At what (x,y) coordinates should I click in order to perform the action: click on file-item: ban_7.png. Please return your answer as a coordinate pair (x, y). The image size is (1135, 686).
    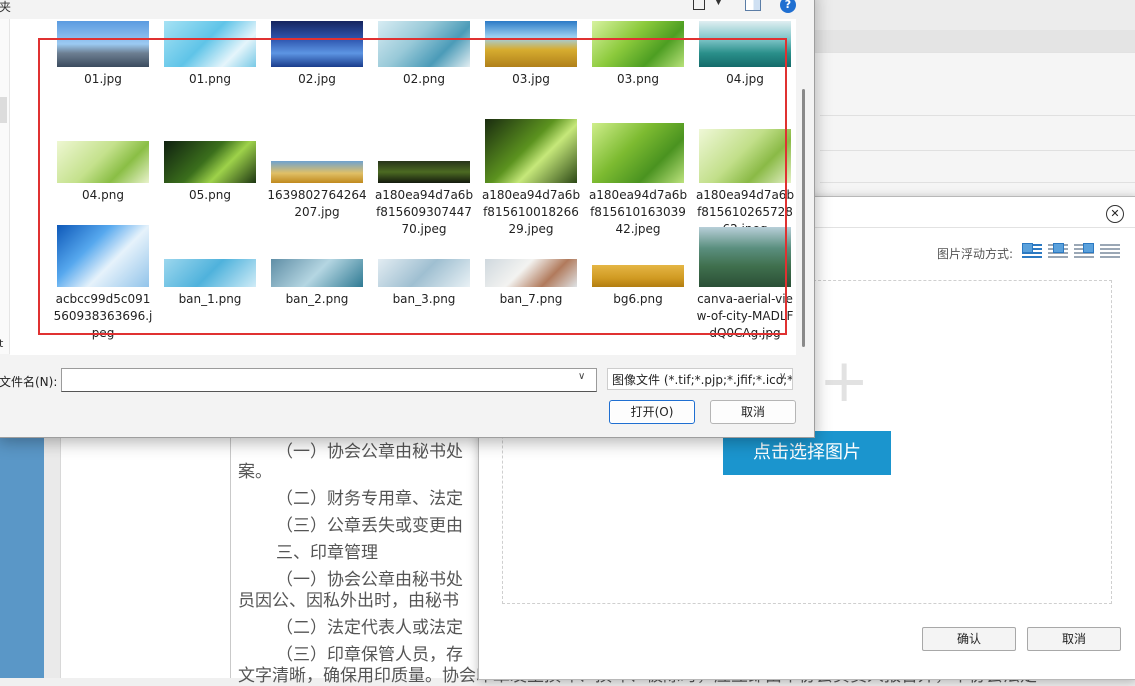
    Looking at the image, I should click on (531, 300).